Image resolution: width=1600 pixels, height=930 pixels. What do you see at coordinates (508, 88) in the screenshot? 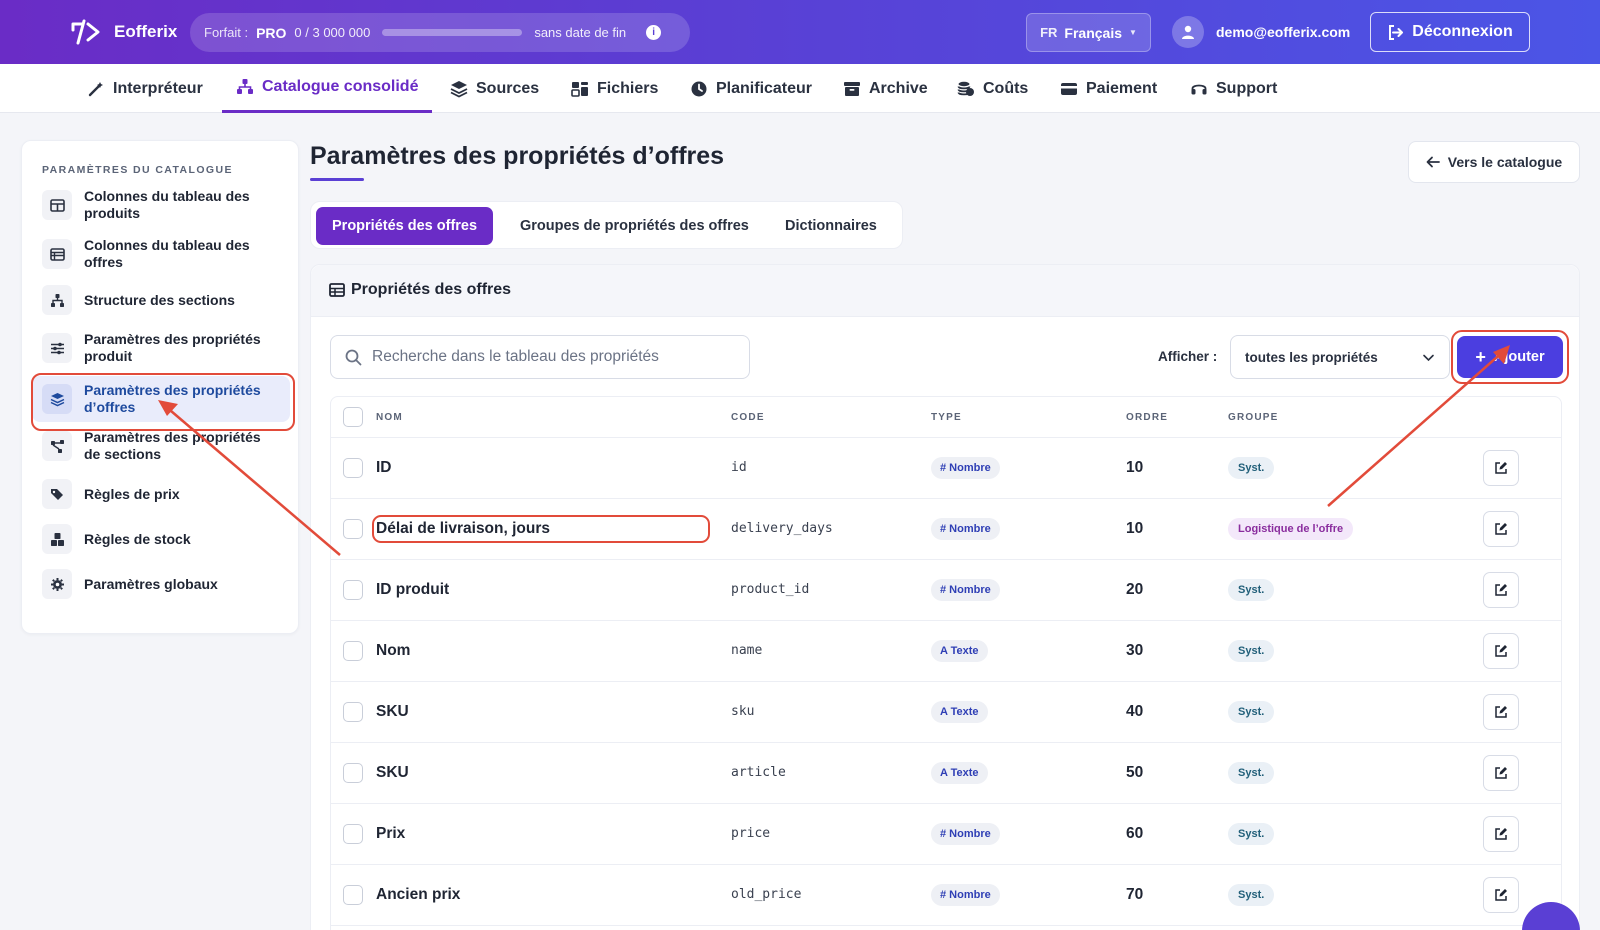
I see `nav-label: Sources` at bounding box center [508, 88].